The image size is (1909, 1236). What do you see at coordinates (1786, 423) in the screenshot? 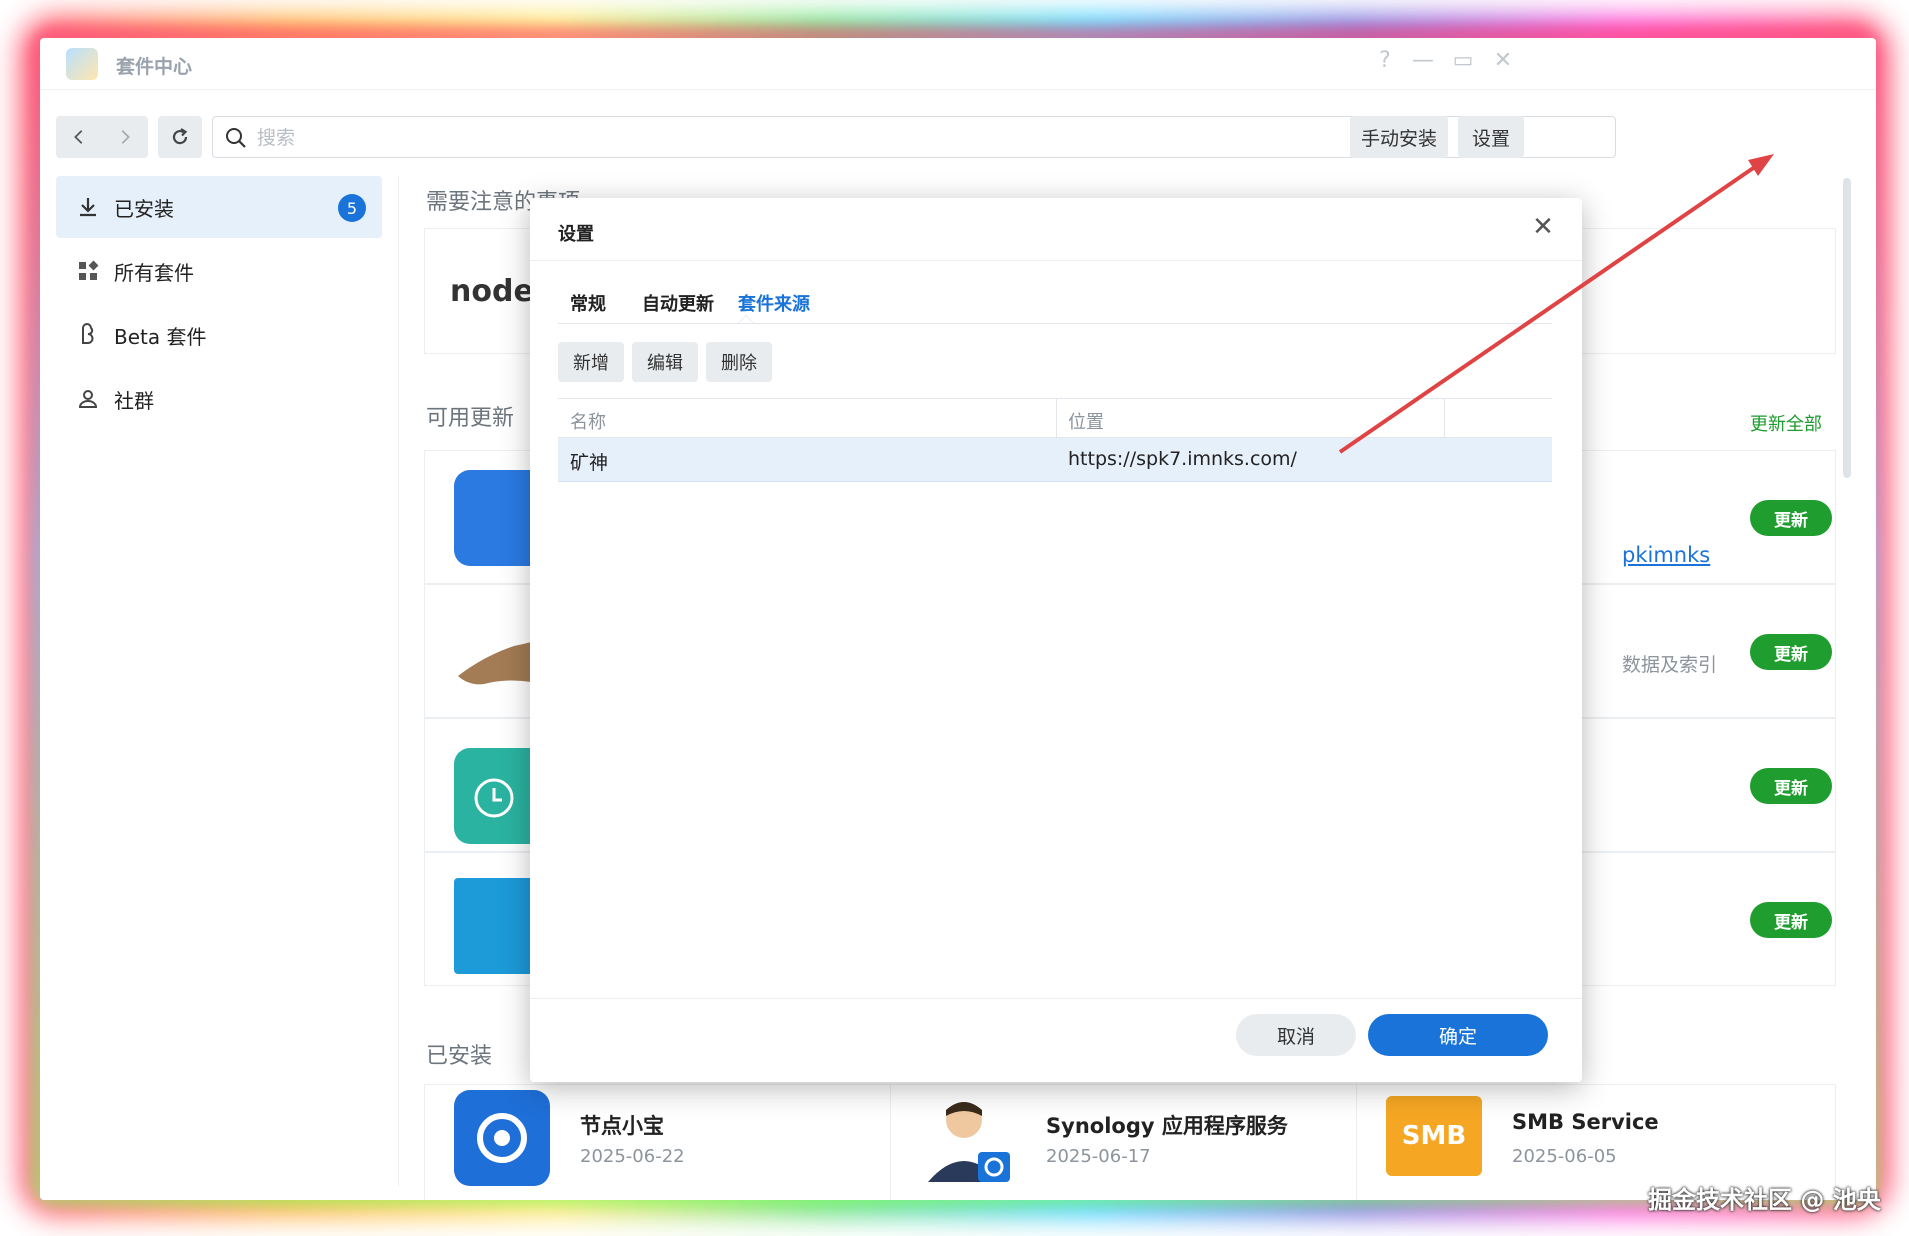
I see `update-all-link: 更新全部` at bounding box center [1786, 423].